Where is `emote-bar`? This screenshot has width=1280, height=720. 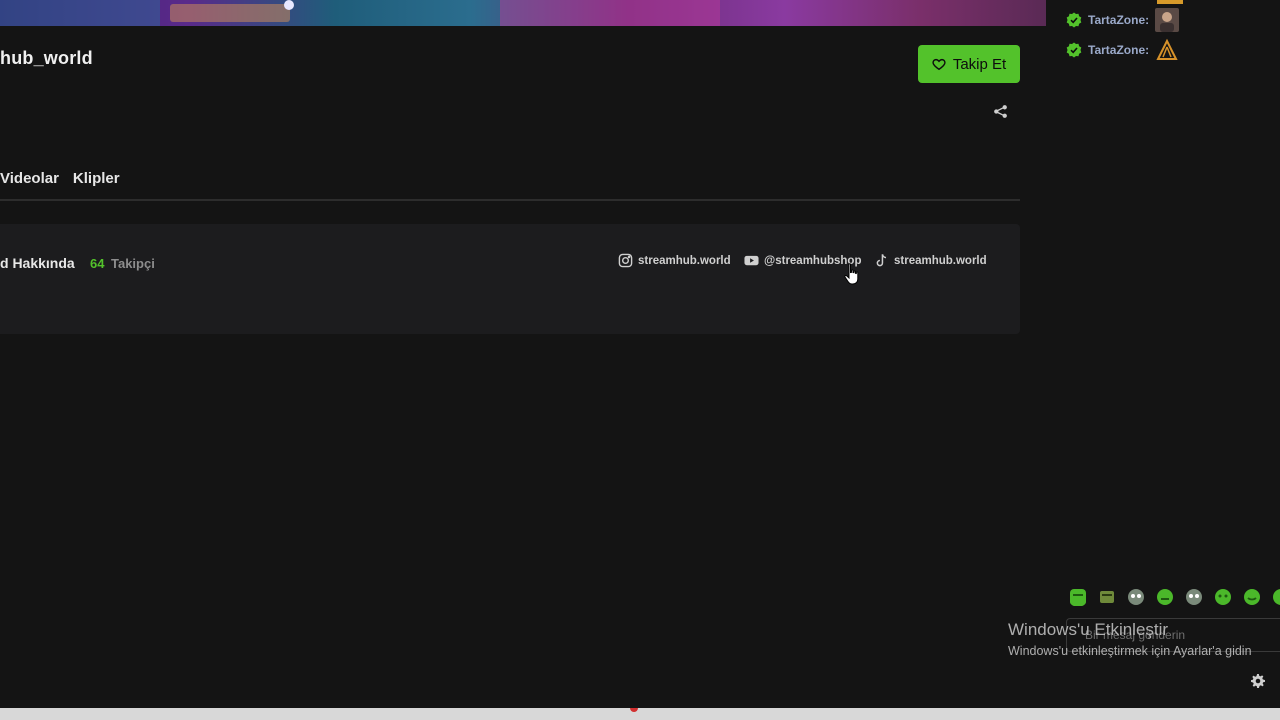
emote-bar is located at coordinates (1174, 597).